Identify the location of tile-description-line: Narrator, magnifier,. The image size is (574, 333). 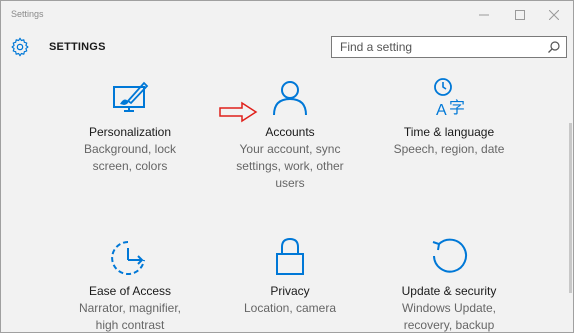
(130, 308).